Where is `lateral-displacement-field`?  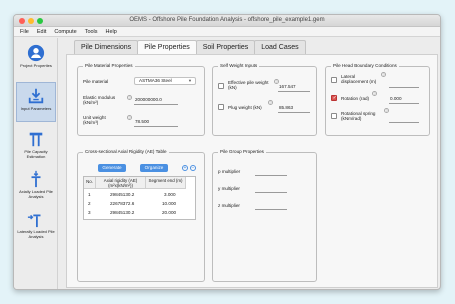 lateral-displacement-field is located at coordinates (404, 87).